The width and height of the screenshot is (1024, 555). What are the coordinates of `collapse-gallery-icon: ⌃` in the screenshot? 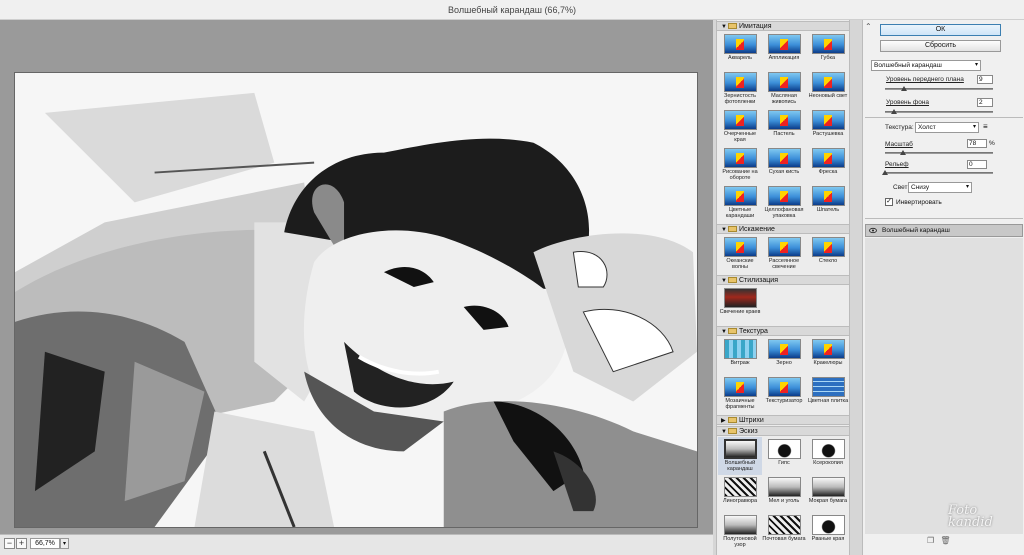 It's located at (868, 26).